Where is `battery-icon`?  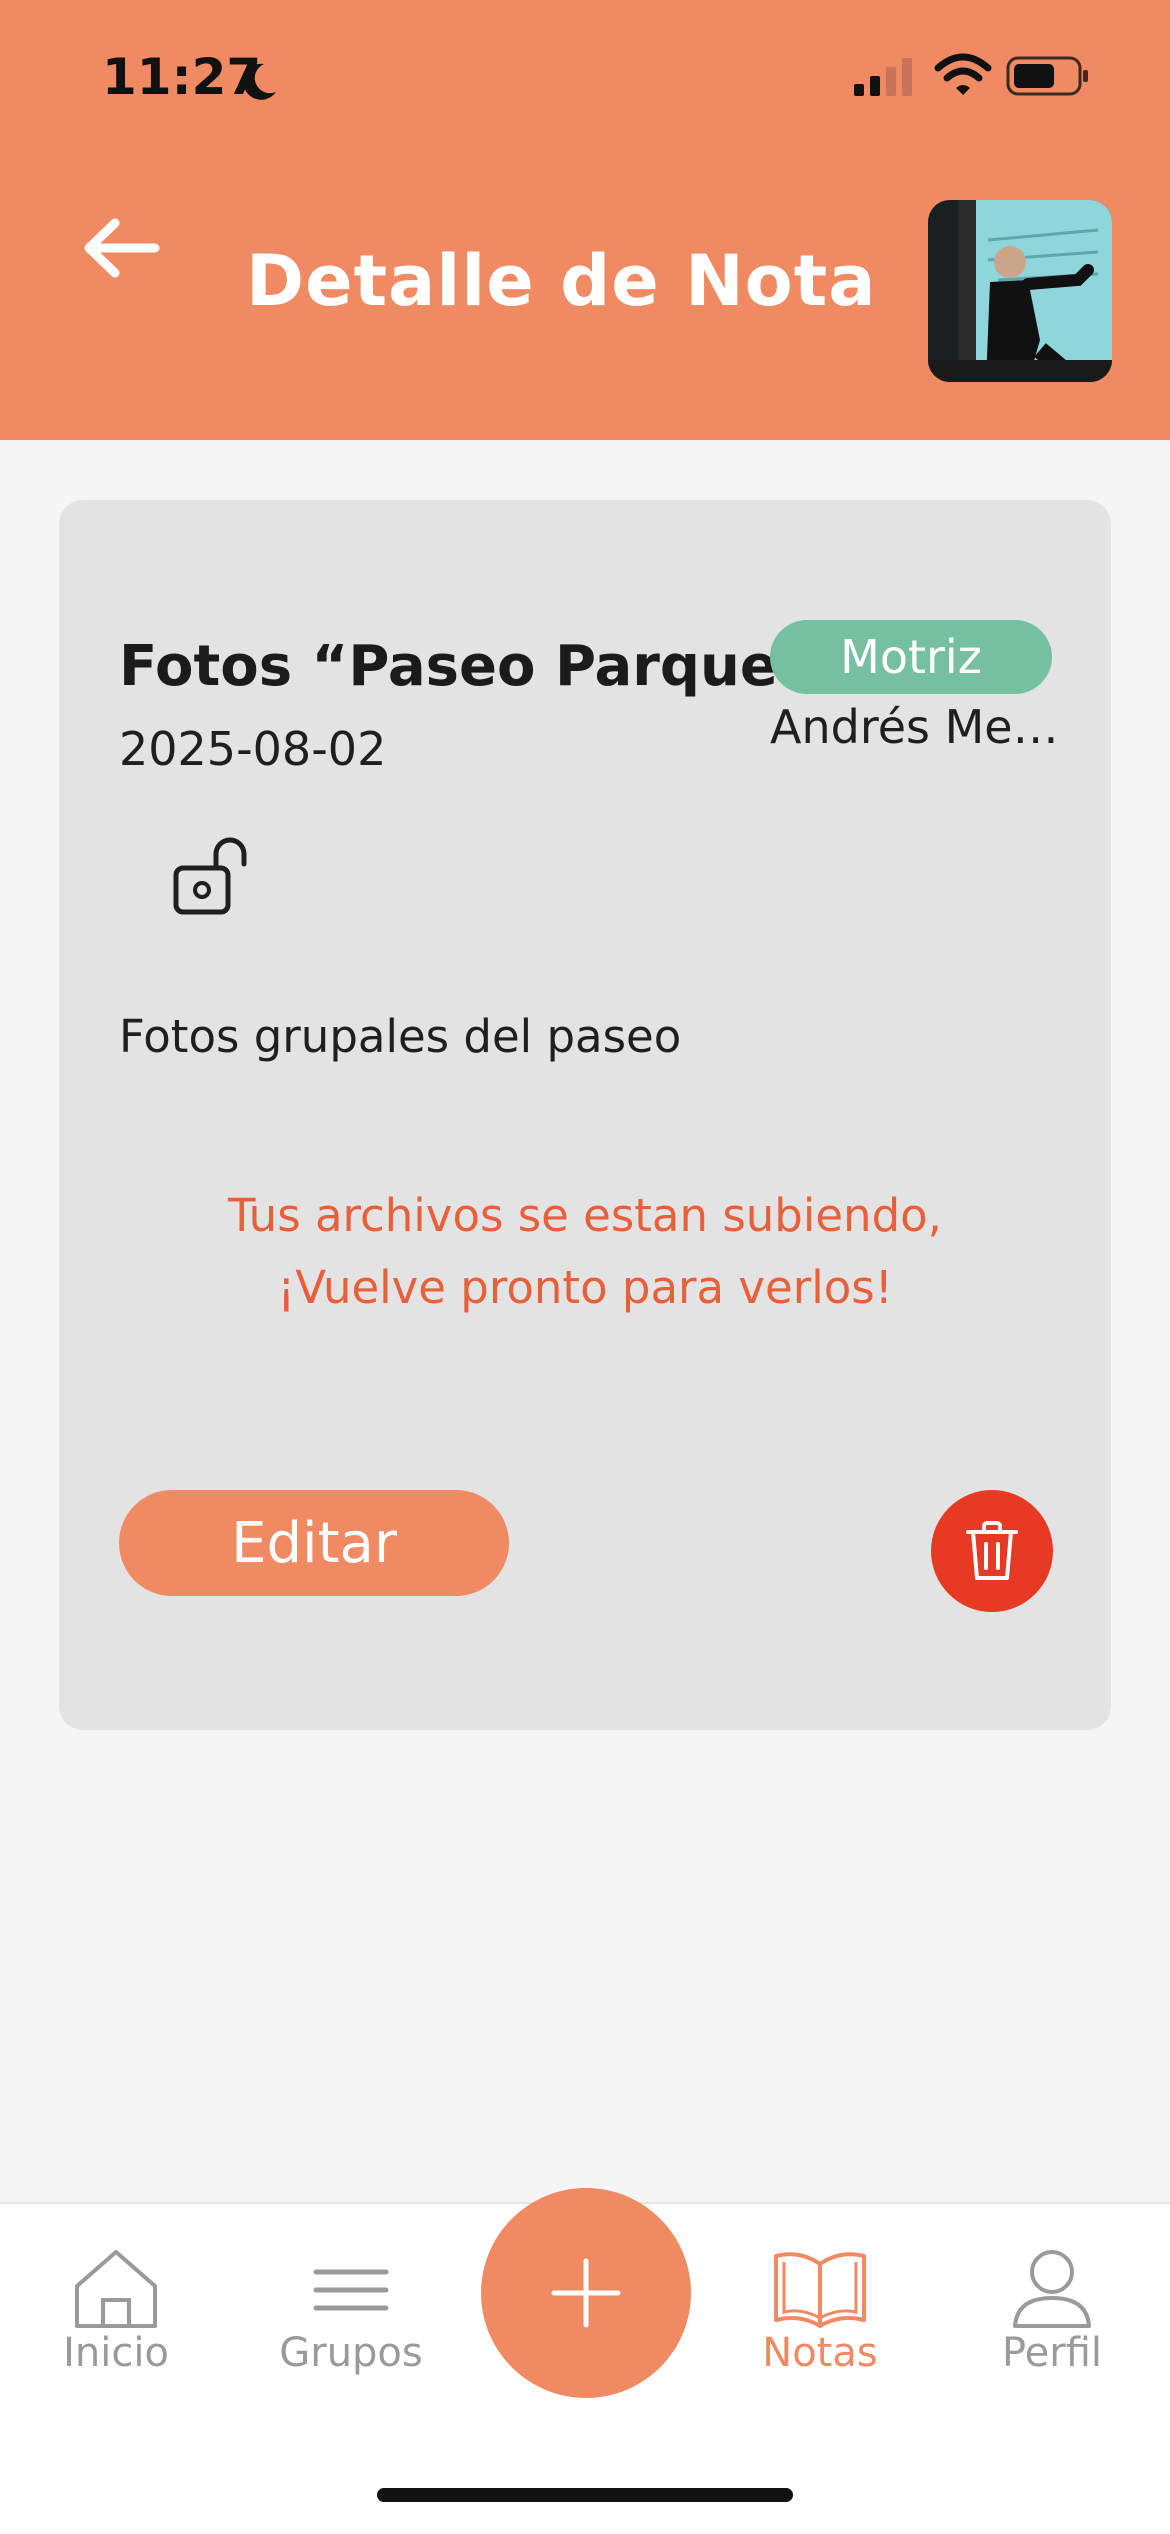 battery-icon is located at coordinates (1047, 76).